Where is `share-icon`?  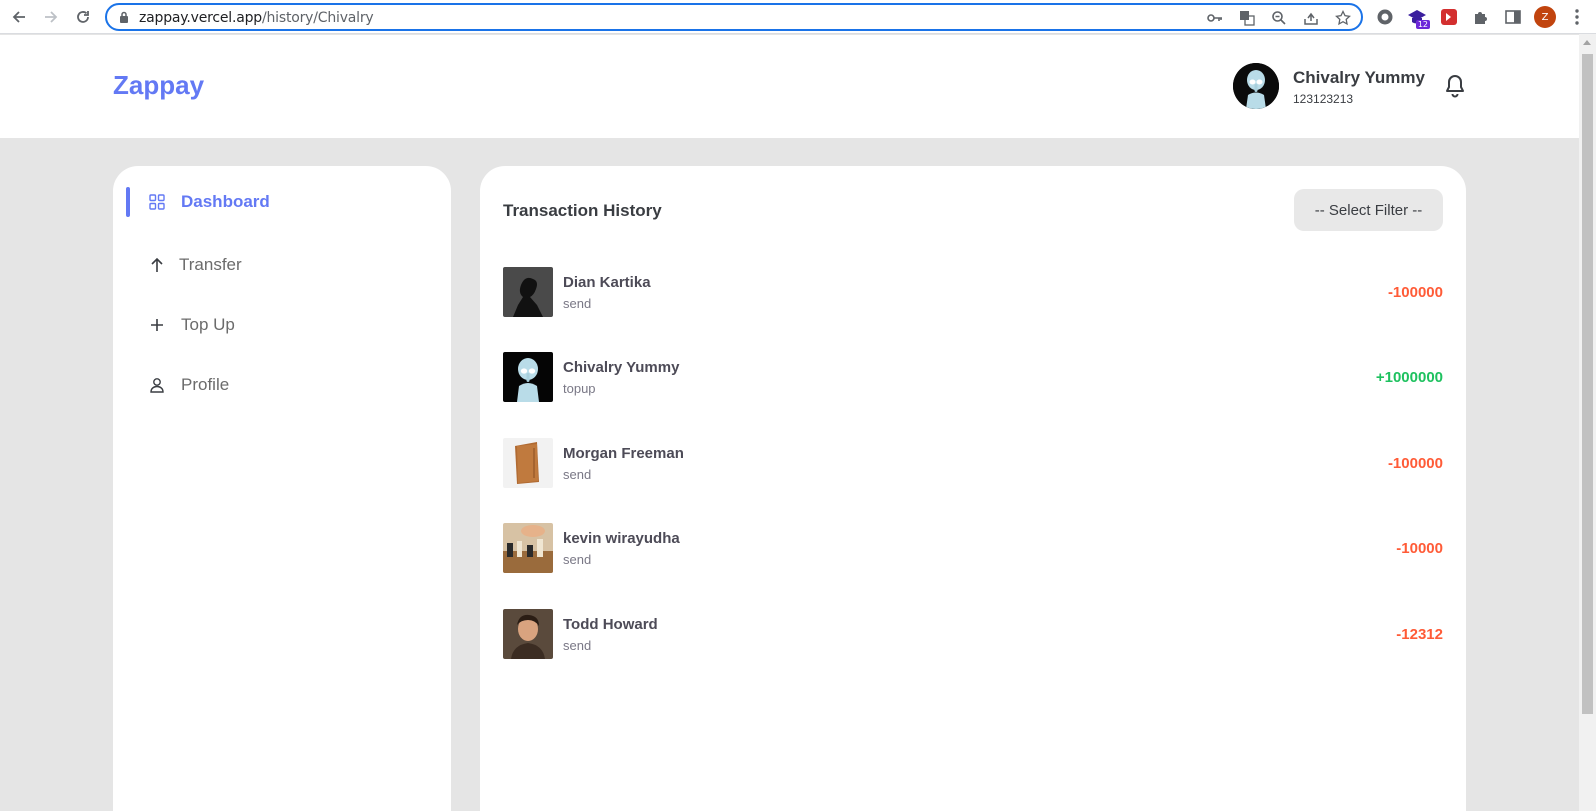 share-icon is located at coordinates (1311, 18).